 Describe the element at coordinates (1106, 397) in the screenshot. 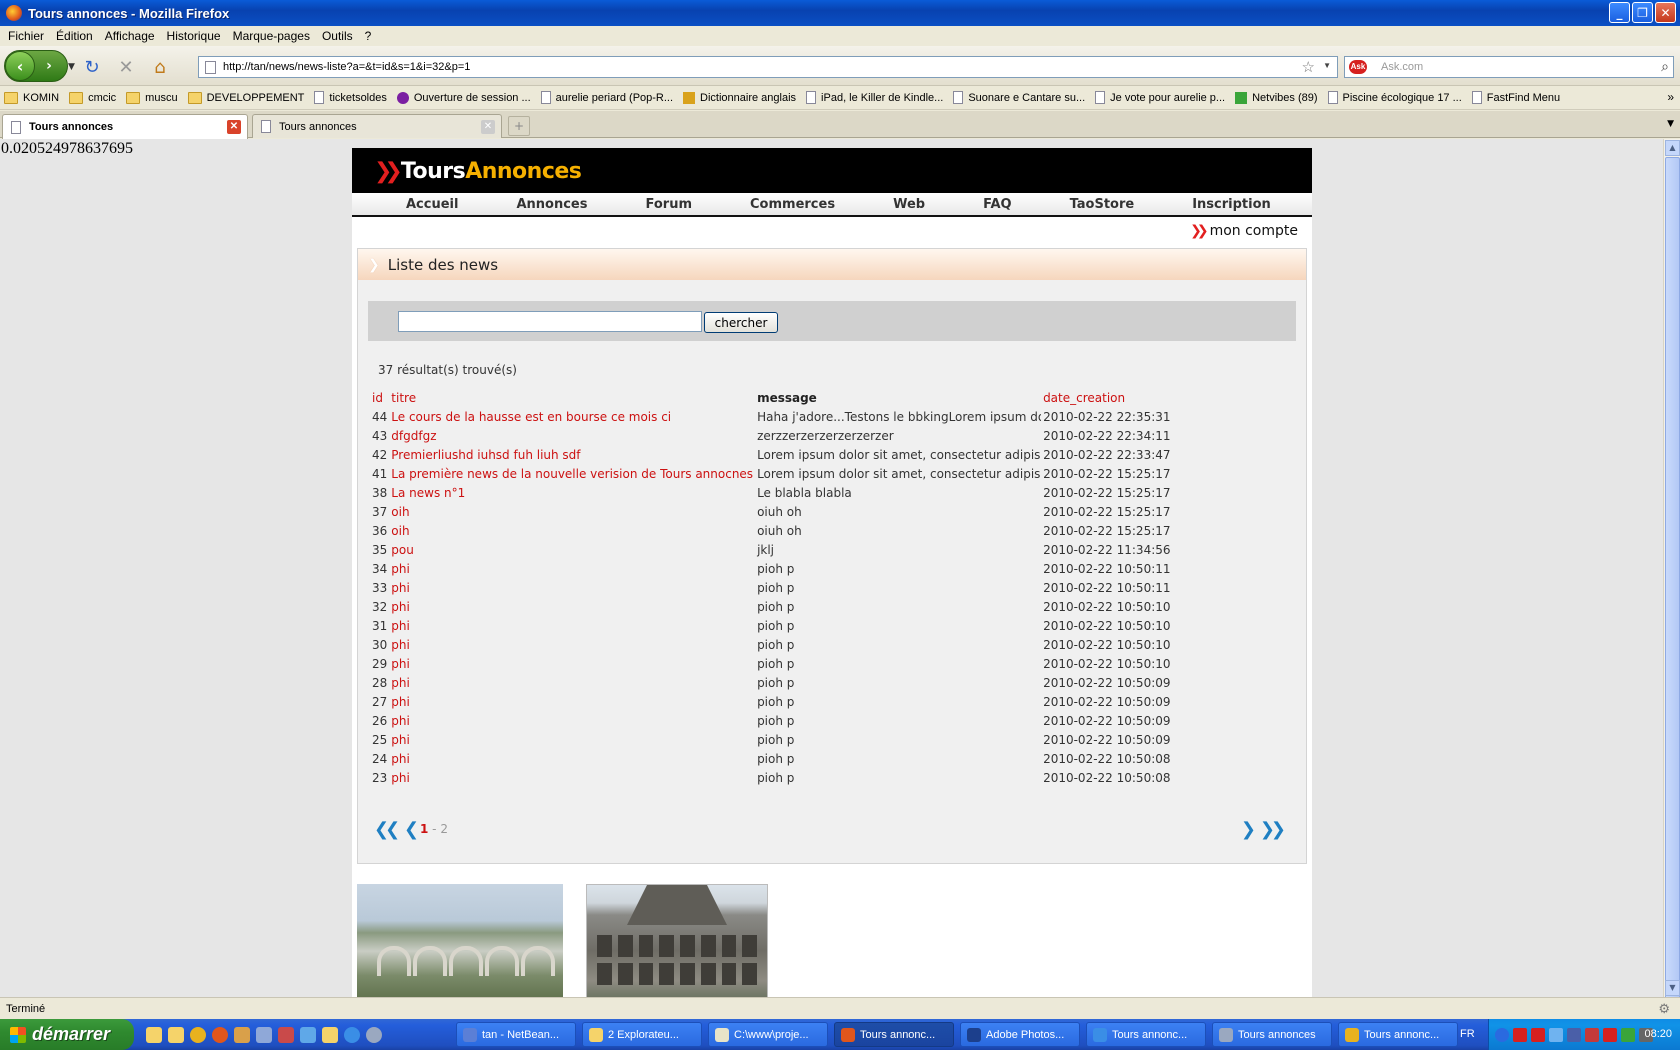

I see `column-header-date: date_creation` at that location.